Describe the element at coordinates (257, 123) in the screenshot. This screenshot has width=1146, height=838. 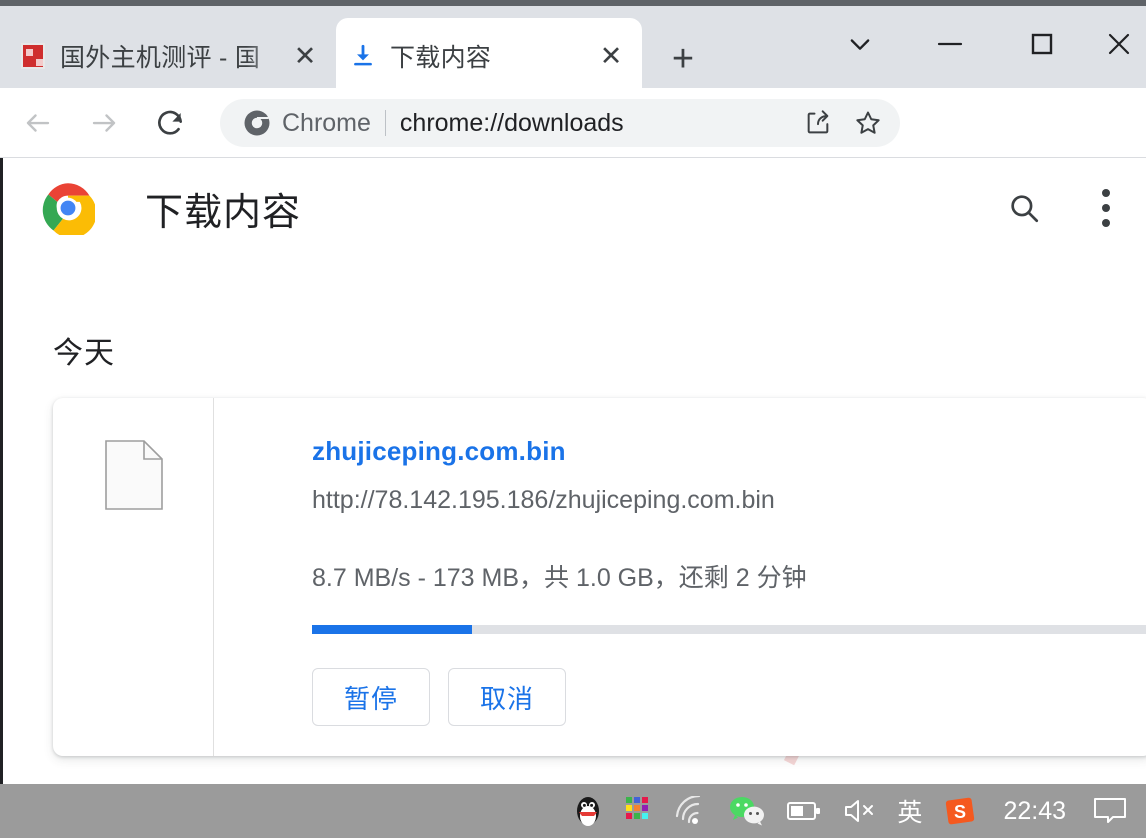
I see `chrome-icon` at that location.